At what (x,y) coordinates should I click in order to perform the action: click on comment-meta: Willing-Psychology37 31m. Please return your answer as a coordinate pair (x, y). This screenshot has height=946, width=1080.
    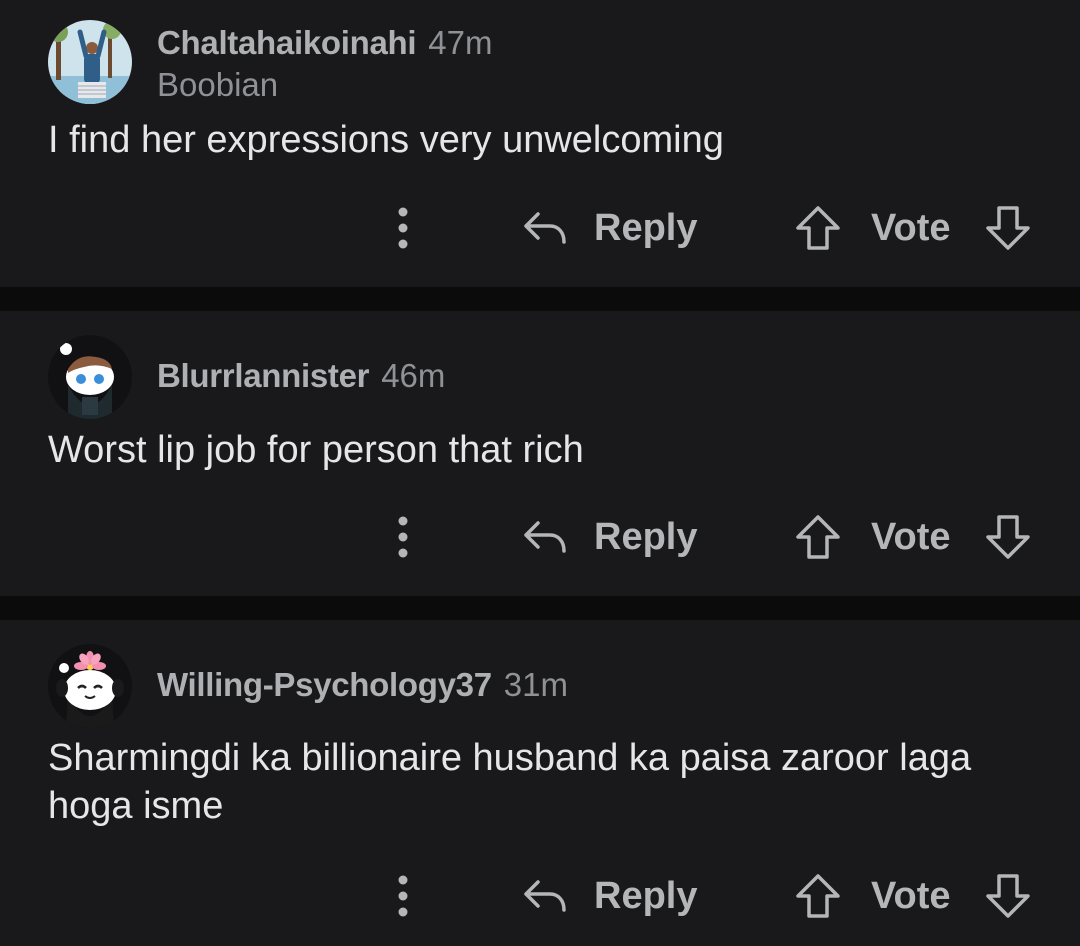
    Looking at the image, I should click on (362, 685).